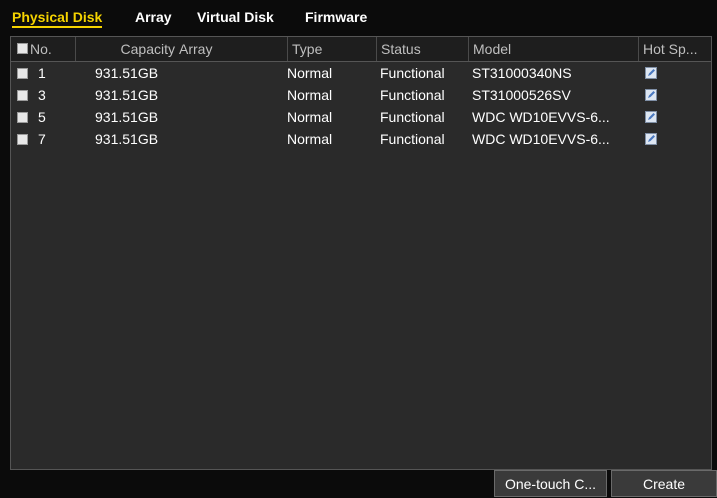 This screenshot has width=717, height=498. What do you see at coordinates (52, 49) in the screenshot?
I see `column-header-no: No.` at bounding box center [52, 49].